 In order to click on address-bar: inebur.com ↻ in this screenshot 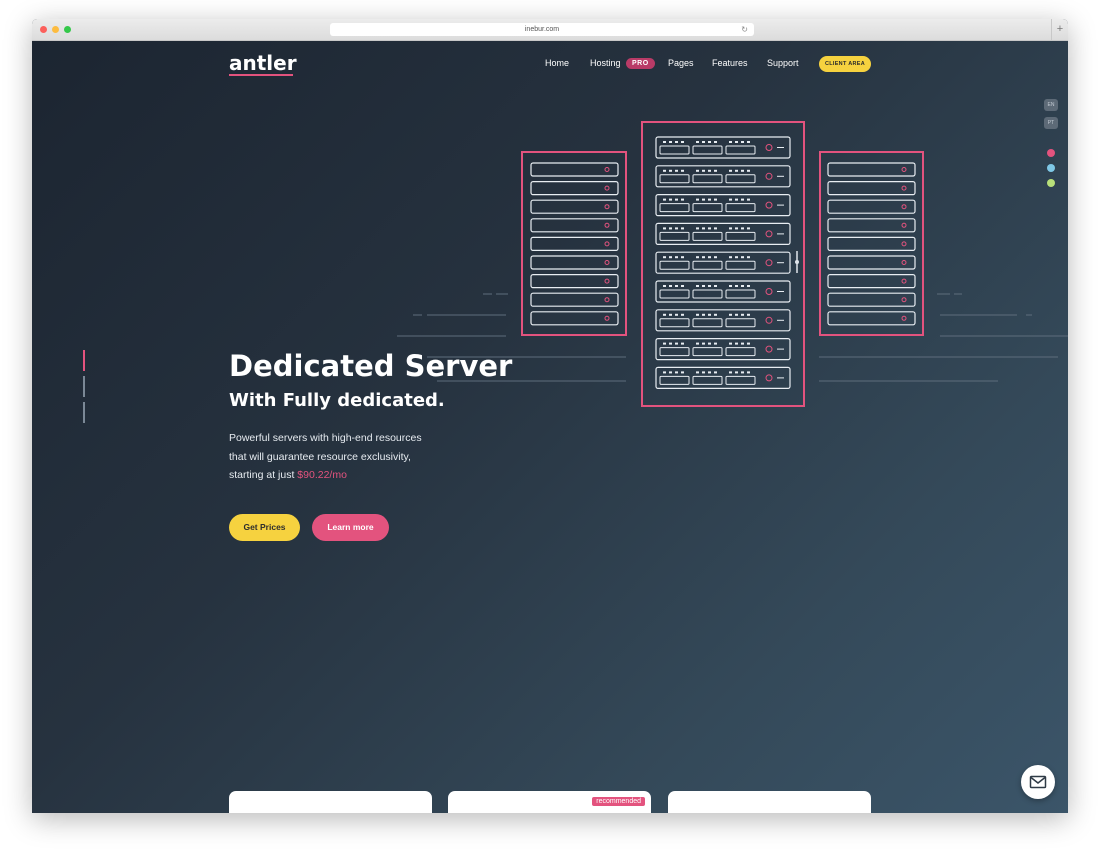, I will do `click(542, 29)`.